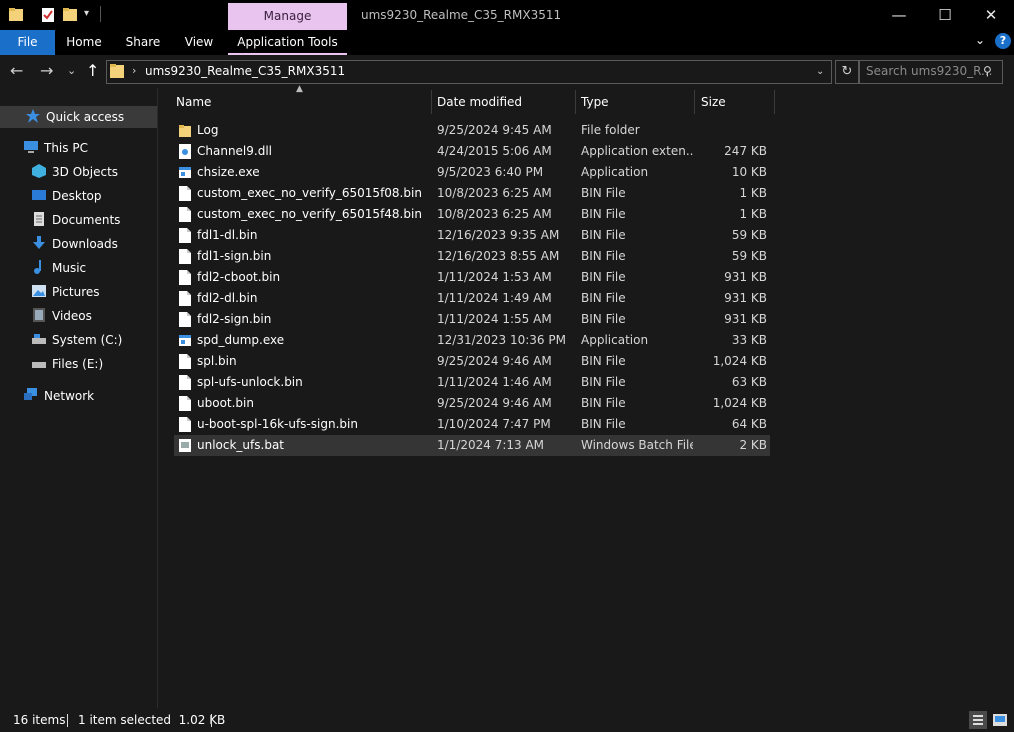 The width and height of the screenshot is (1014, 732). What do you see at coordinates (505, 102) in the screenshot?
I see `column-header-date: Date modified` at bounding box center [505, 102].